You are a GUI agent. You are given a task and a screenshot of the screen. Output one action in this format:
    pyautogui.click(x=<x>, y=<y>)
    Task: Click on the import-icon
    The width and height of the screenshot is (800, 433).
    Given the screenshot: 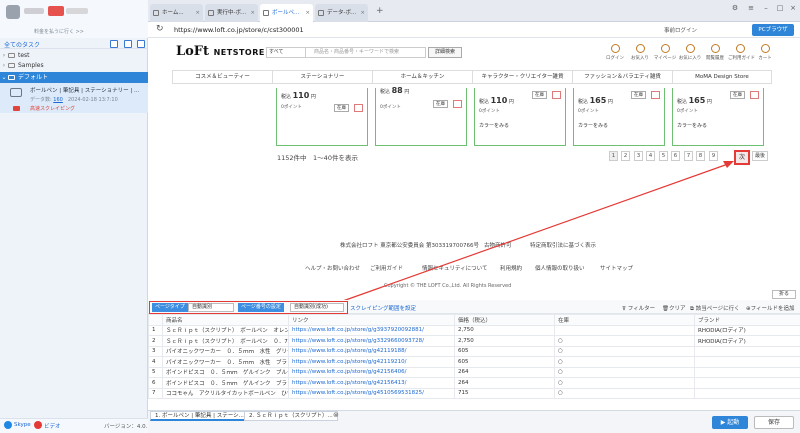 What is the action you would take?
    pyautogui.click(x=128, y=44)
    